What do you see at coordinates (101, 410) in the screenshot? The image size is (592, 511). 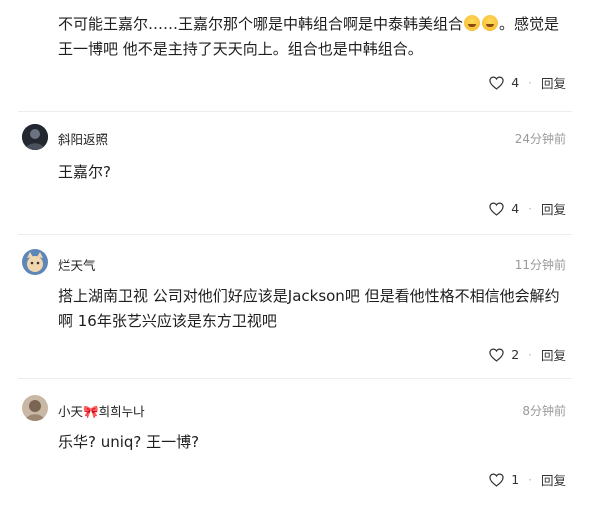 I see `username: 小天🎀희희누나` at bounding box center [101, 410].